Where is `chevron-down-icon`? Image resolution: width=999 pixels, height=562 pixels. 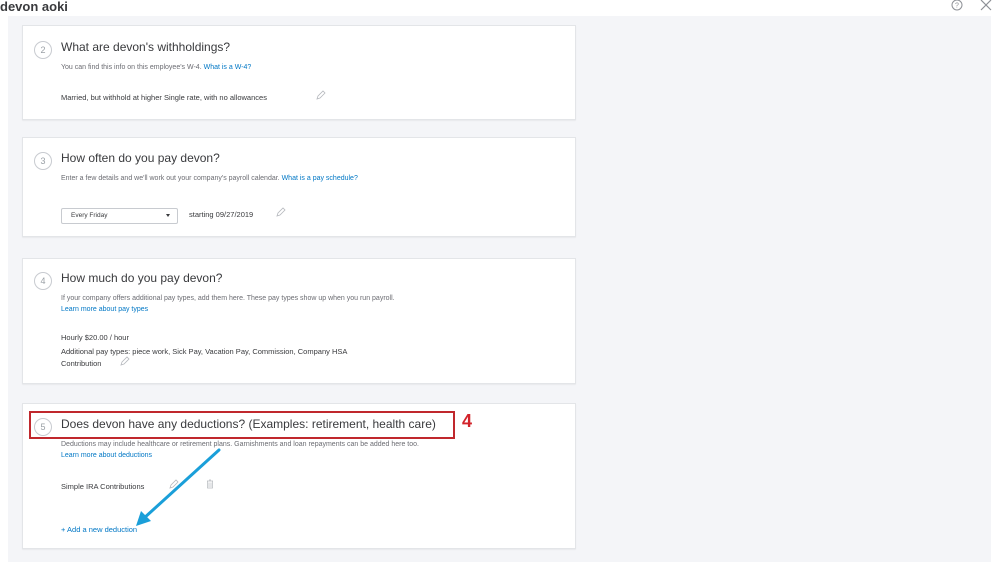 chevron-down-icon is located at coordinates (168, 215).